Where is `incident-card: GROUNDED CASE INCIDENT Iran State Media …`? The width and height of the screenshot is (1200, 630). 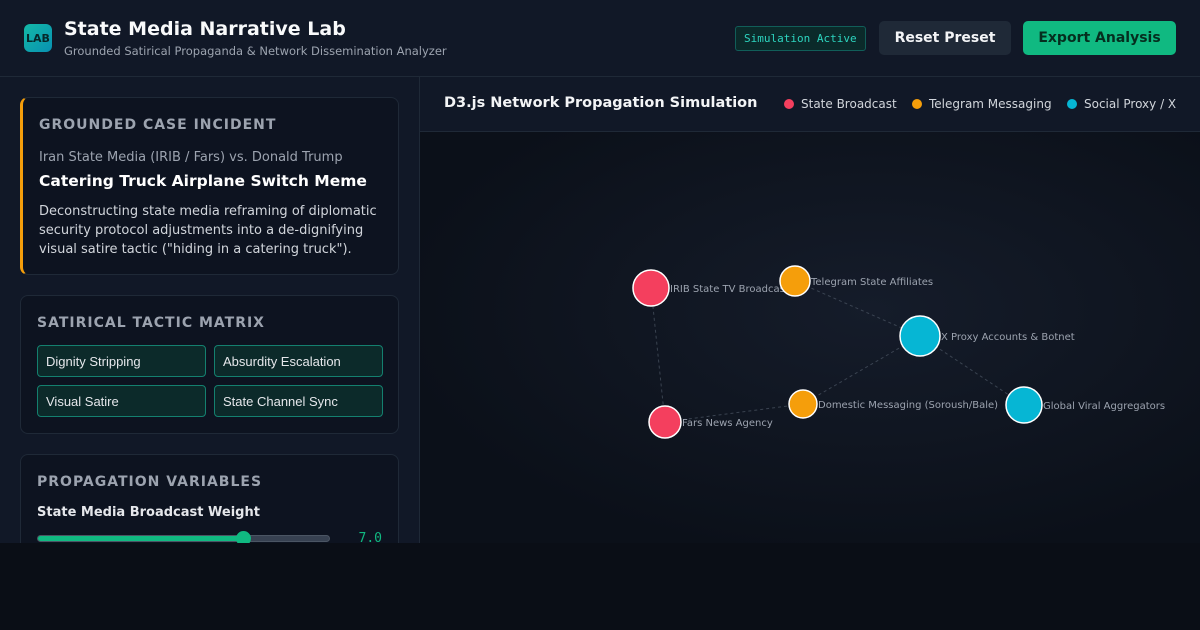
incident-card: GROUNDED CASE INCIDENT Iran State Media … is located at coordinates (209, 186).